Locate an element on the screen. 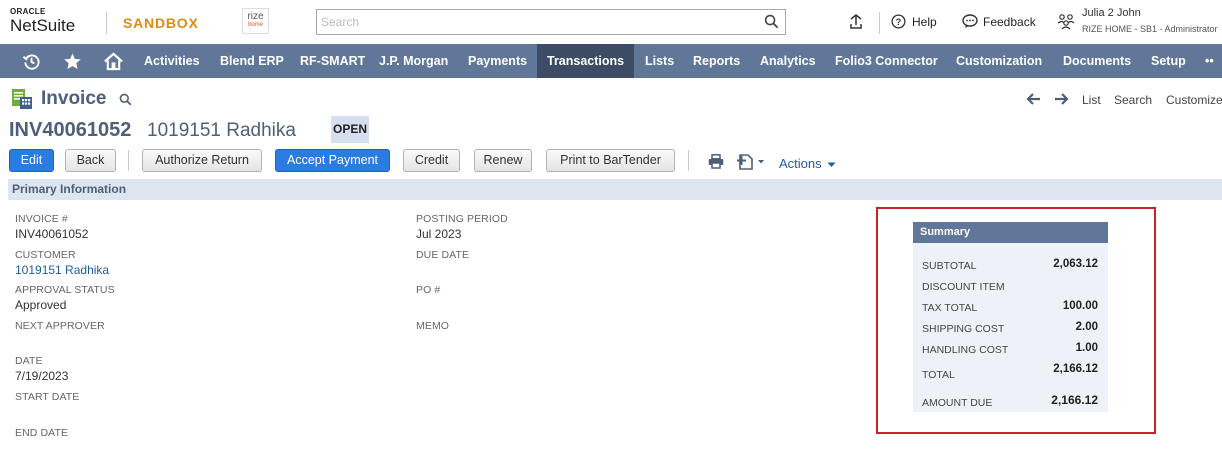  global-search-input is located at coordinates (537, 22).